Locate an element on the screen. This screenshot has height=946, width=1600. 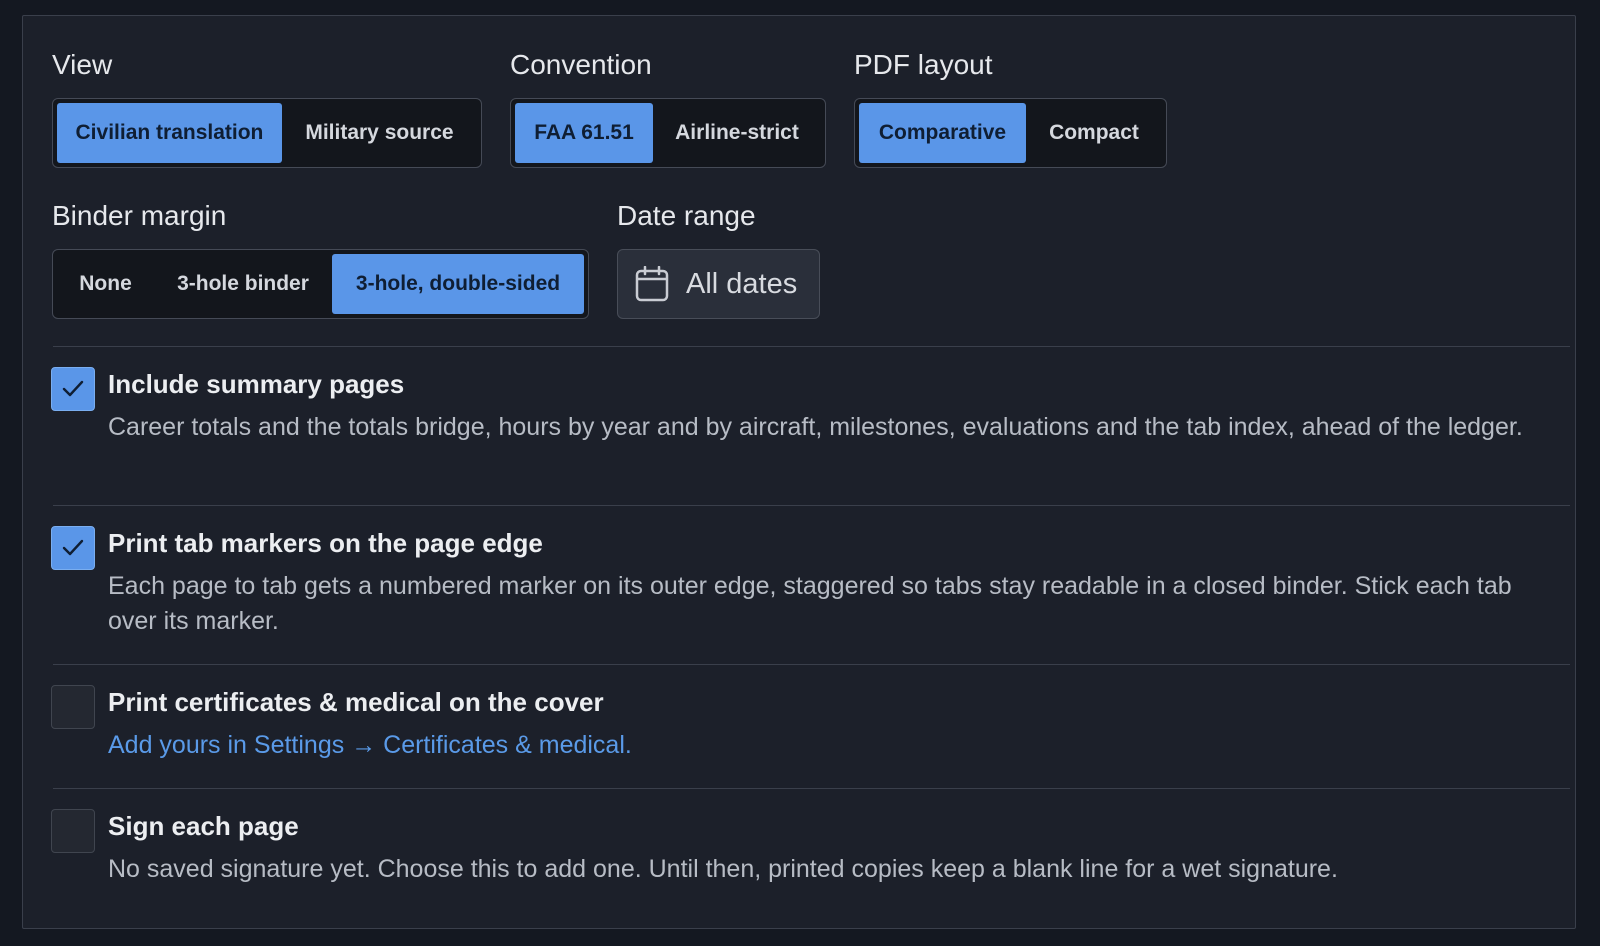
convention-segmented-control: FAA 61.51 Airline-strict is located at coordinates (668, 133).